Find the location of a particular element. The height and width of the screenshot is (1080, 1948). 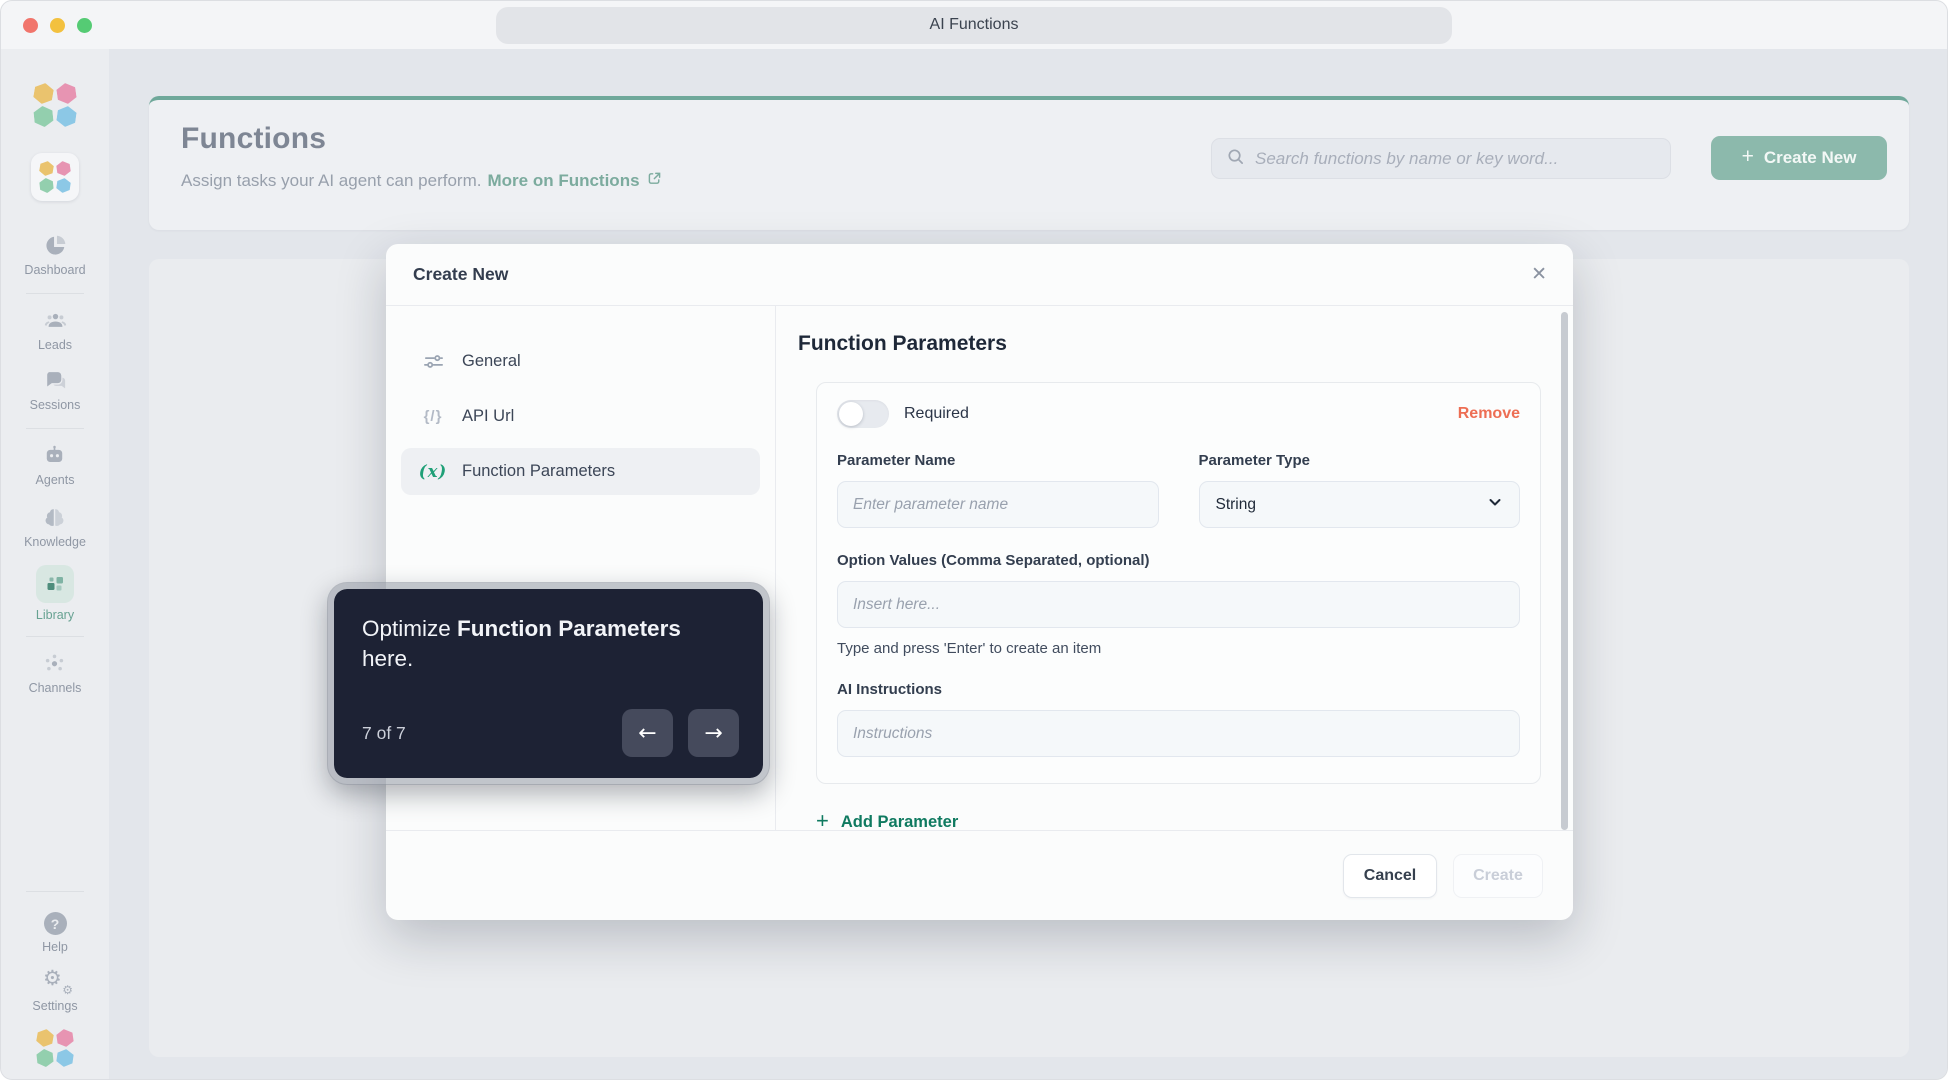

ai-instructions-input is located at coordinates (1178, 733).